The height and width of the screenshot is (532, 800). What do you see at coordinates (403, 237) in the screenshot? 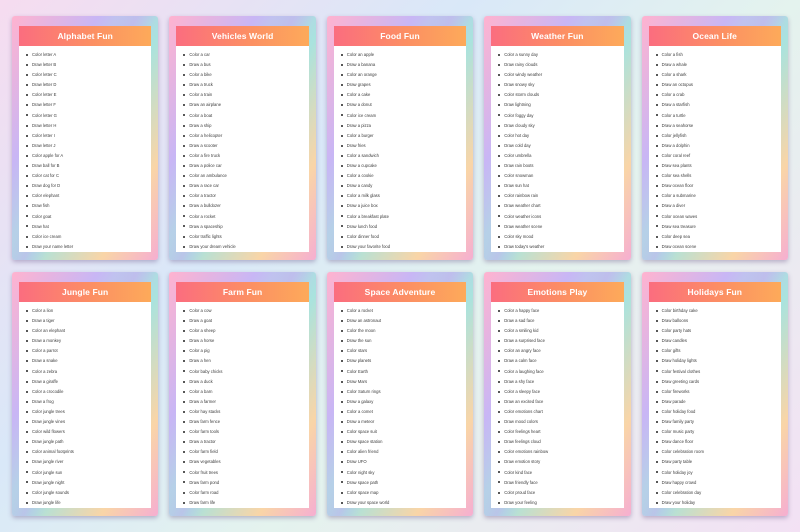
I see `activity-item: Color dinner food` at bounding box center [403, 237].